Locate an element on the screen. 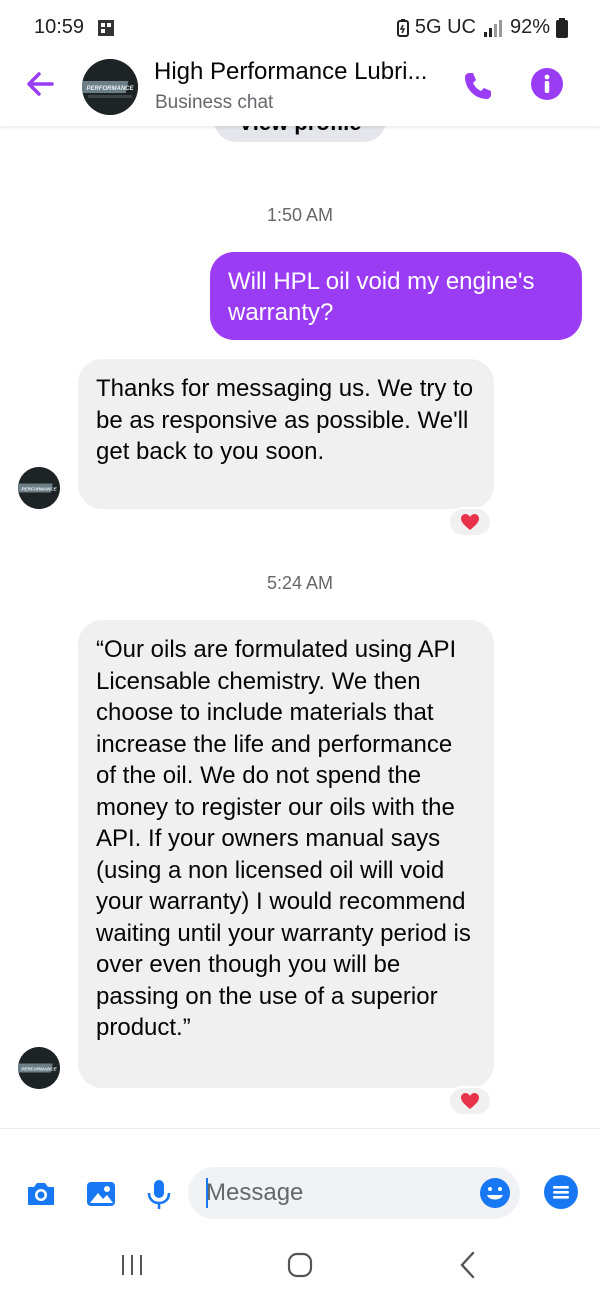  image-icon is located at coordinates (101, 1194).